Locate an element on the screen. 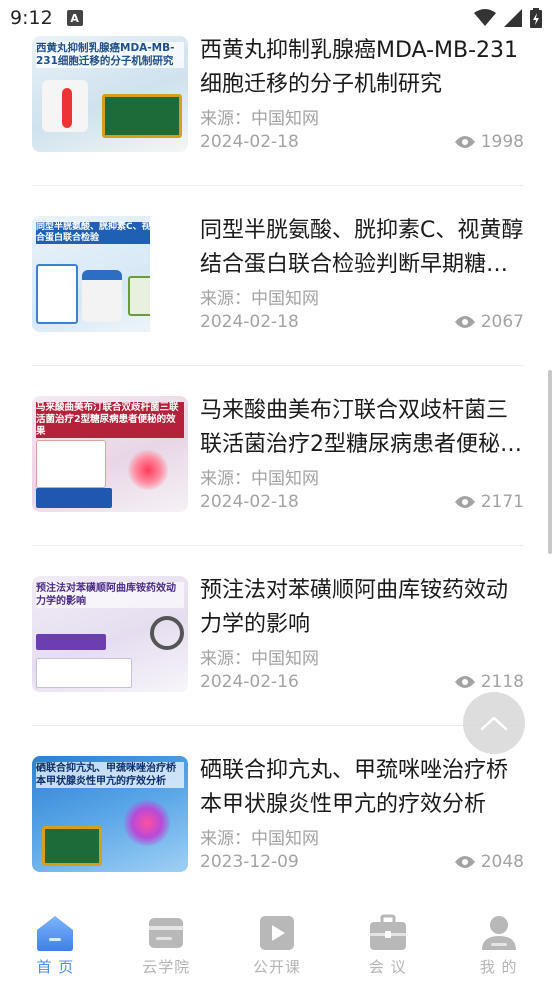 The image size is (554, 984). article-thumbnail: 同型半胱氨酸、胱抑素C、视黄醇结合蛋白联合检验 is located at coordinates (110, 274).